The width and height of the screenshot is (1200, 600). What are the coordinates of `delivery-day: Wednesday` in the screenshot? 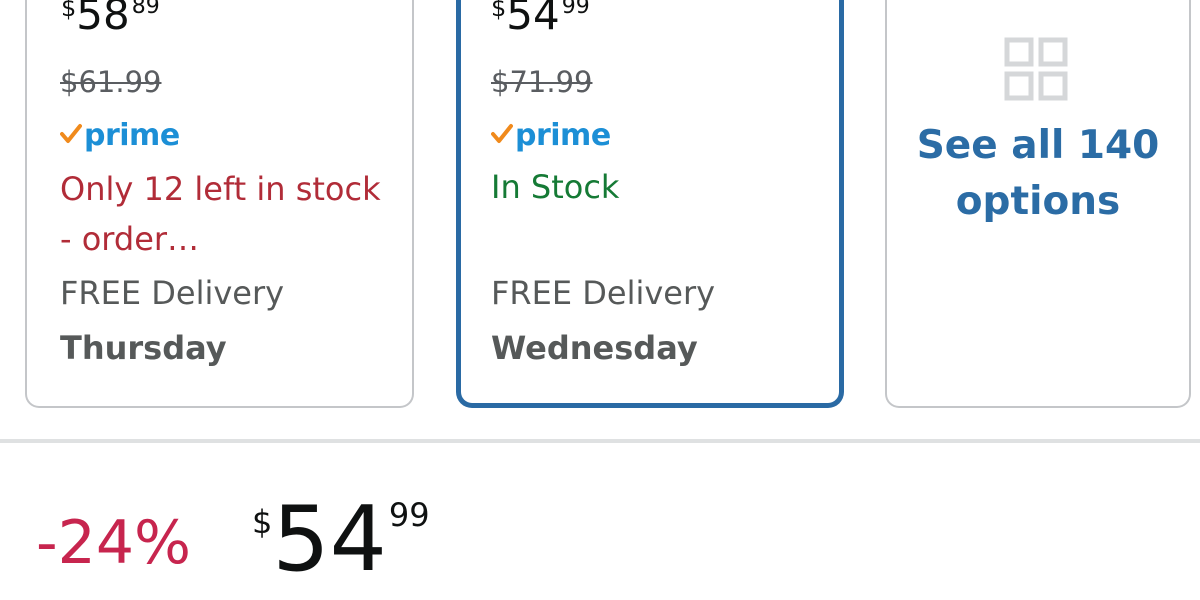 It's located at (594, 348).